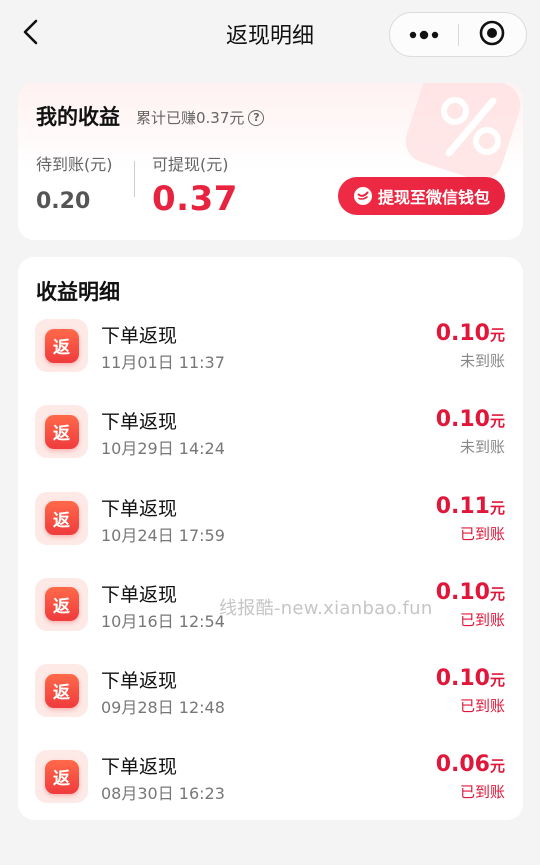  I want to click on list-item: 返 下单返现 09月28日 12:48 0.10元 已到账, so click(270, 707).